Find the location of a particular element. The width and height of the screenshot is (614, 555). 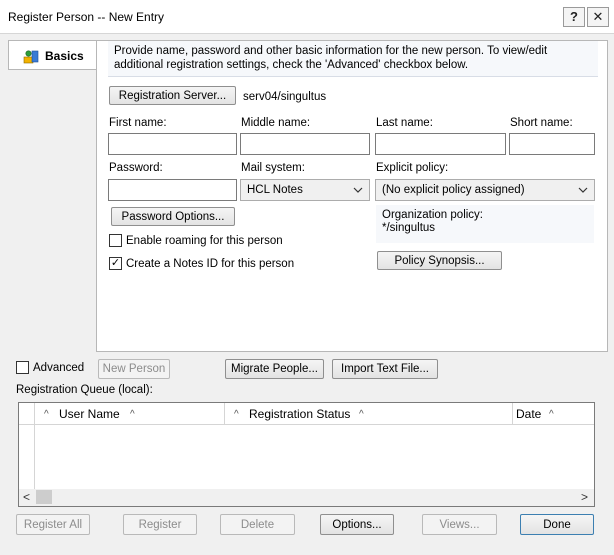

explicit-policy-select: (No explicit policy assigned) is located at coordinates (485, 190).